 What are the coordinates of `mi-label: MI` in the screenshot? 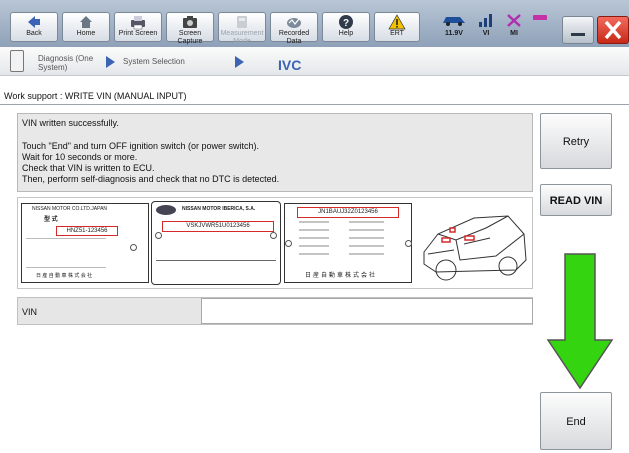 It's located at (514, 33).